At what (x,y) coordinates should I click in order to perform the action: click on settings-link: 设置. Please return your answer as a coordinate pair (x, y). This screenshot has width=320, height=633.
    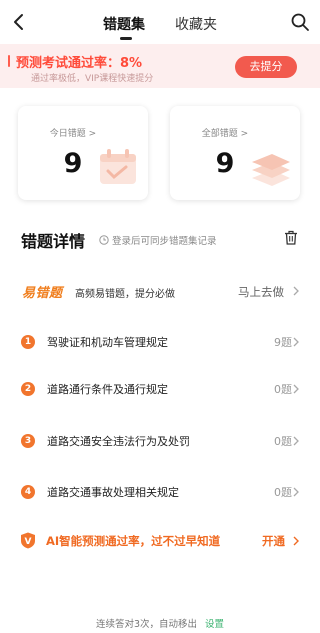
    Looking at the image, I should click on (214, 624).